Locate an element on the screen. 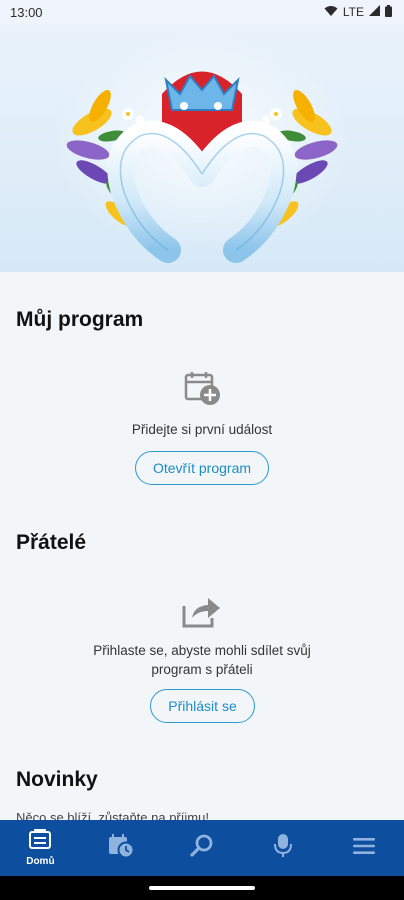 This screenshot has width=404, height=900. news-title: Novinky is located at coordinates (57, 779).